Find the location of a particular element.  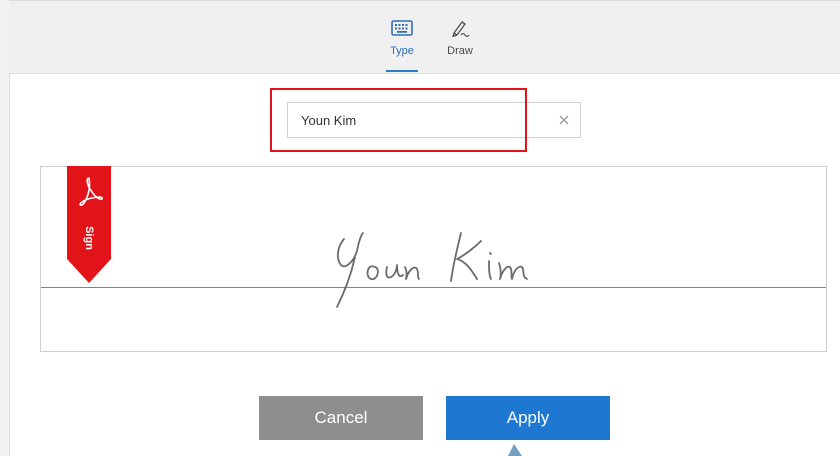

signature-handwriting is located at coordinates (432, 270).